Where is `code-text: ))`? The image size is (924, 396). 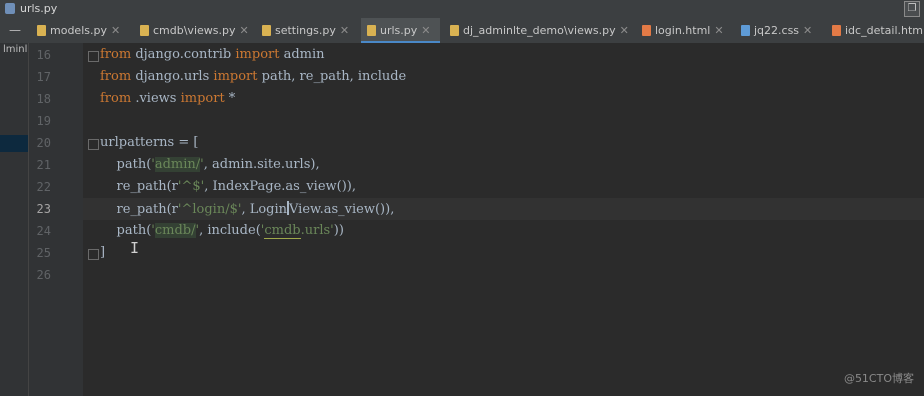 code-text: )) is located at coordinates (338, 230).